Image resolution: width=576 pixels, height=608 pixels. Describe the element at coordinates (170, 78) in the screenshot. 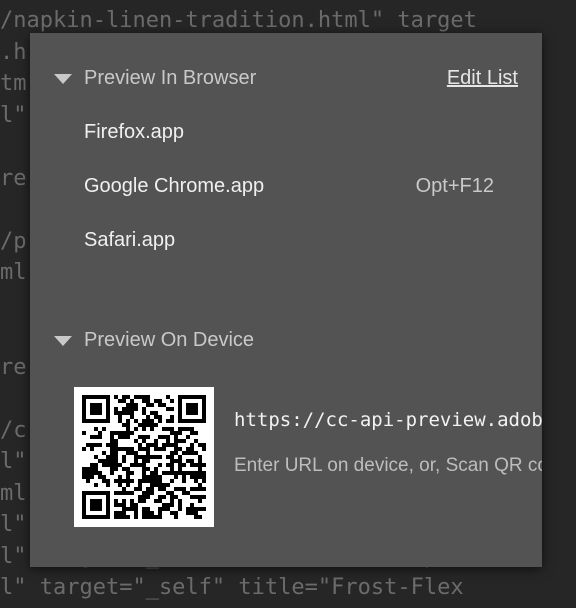

I see `browser-section-title: Preview In Browser` at that location.